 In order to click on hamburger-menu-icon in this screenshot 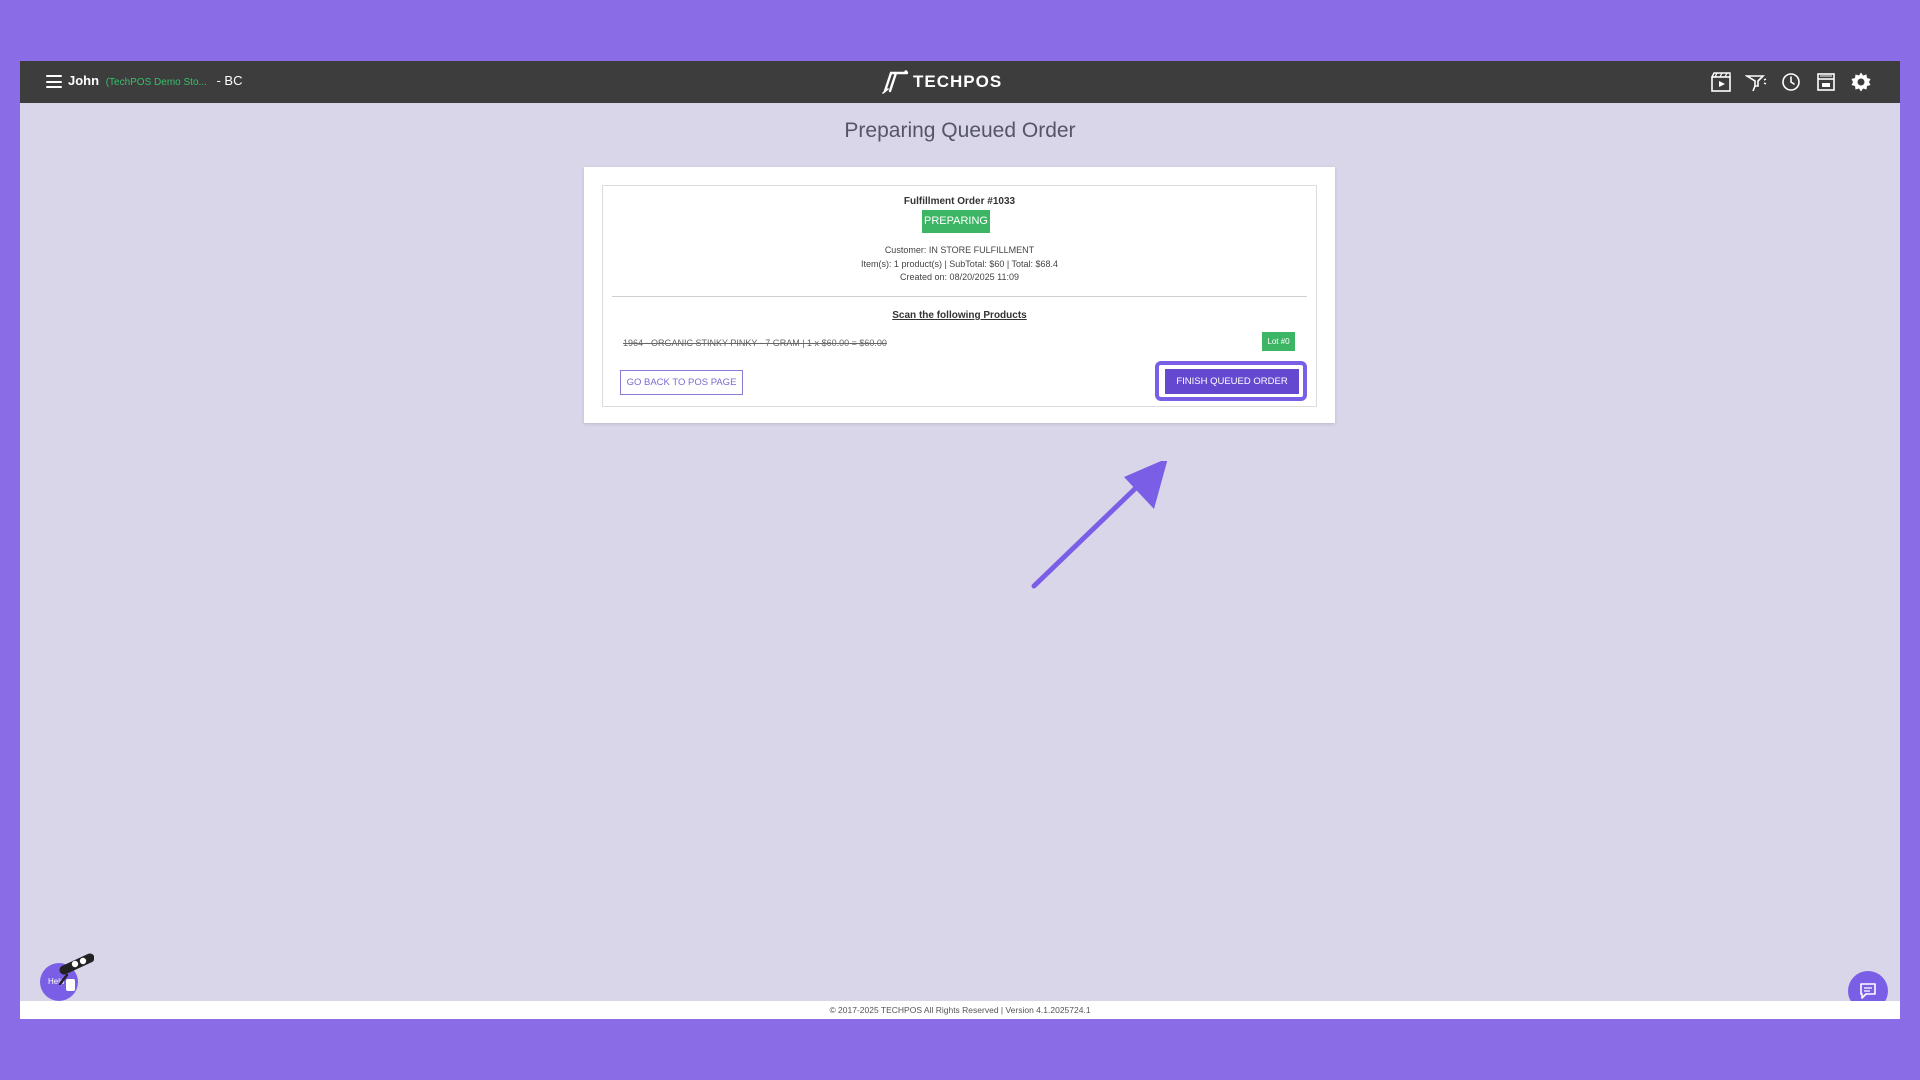, I will do `click(54, 81)`.